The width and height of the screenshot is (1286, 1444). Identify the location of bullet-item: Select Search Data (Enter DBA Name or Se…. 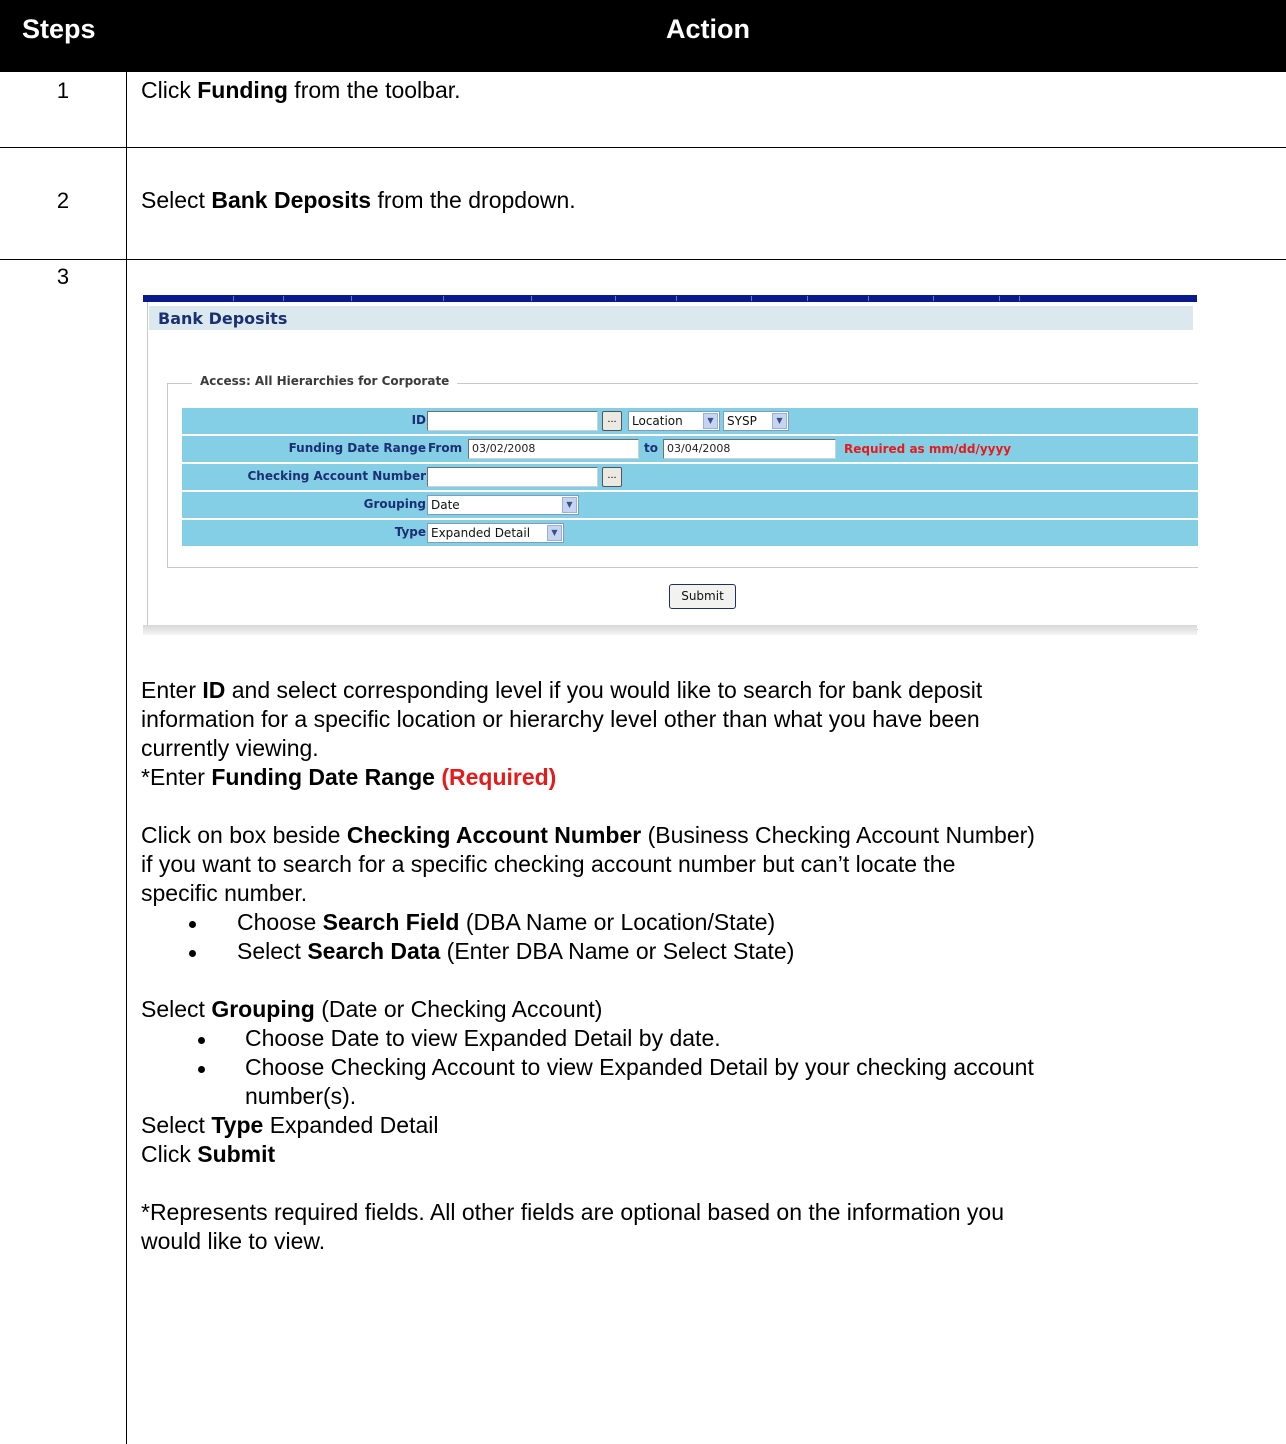
(515, 951).